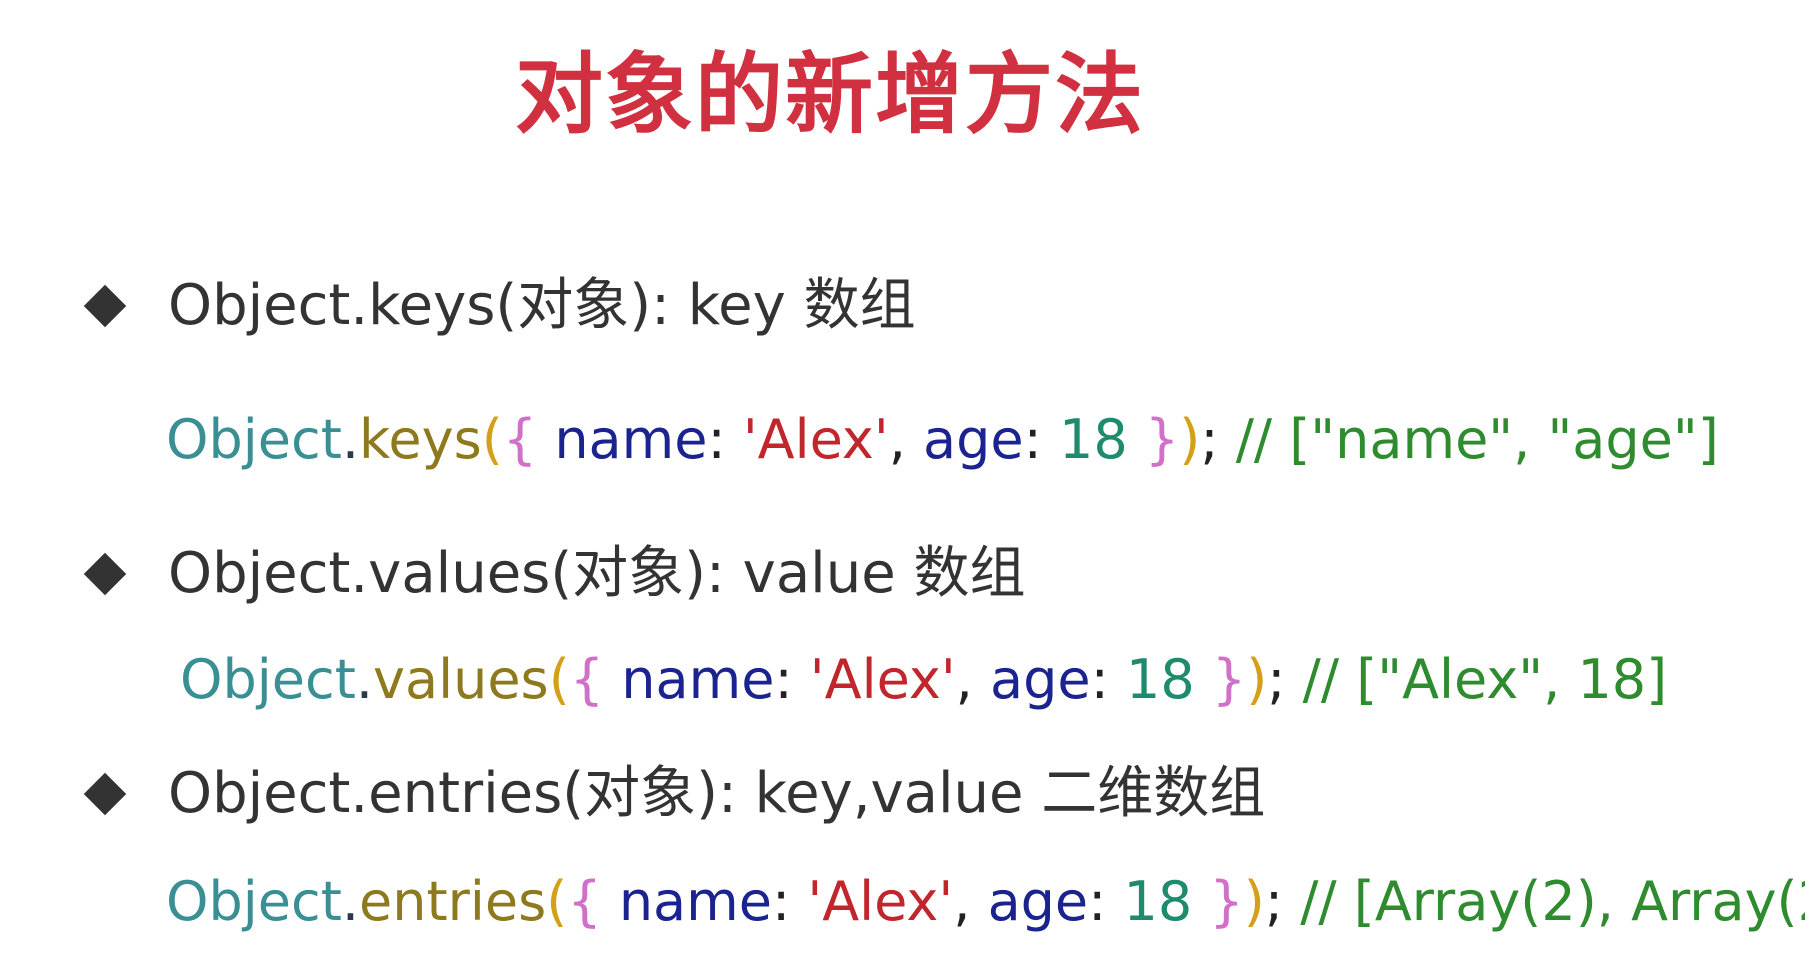 This screenshot has width=1805, height=974. I want to click on bullet-item-entries: Object.entries(对象): key,value 二维数组, so click(674, 793).